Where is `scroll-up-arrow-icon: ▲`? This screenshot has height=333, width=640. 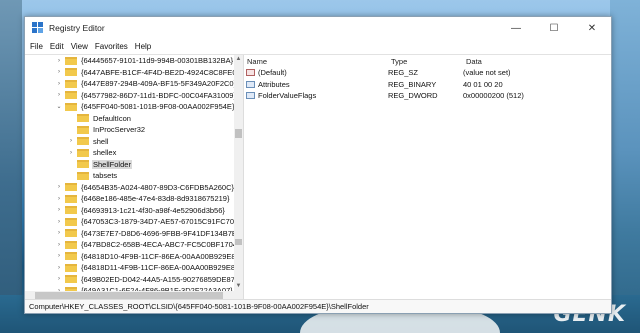 scroll-up-arrow-icon: ▲ is located at coordinates (238, 59).